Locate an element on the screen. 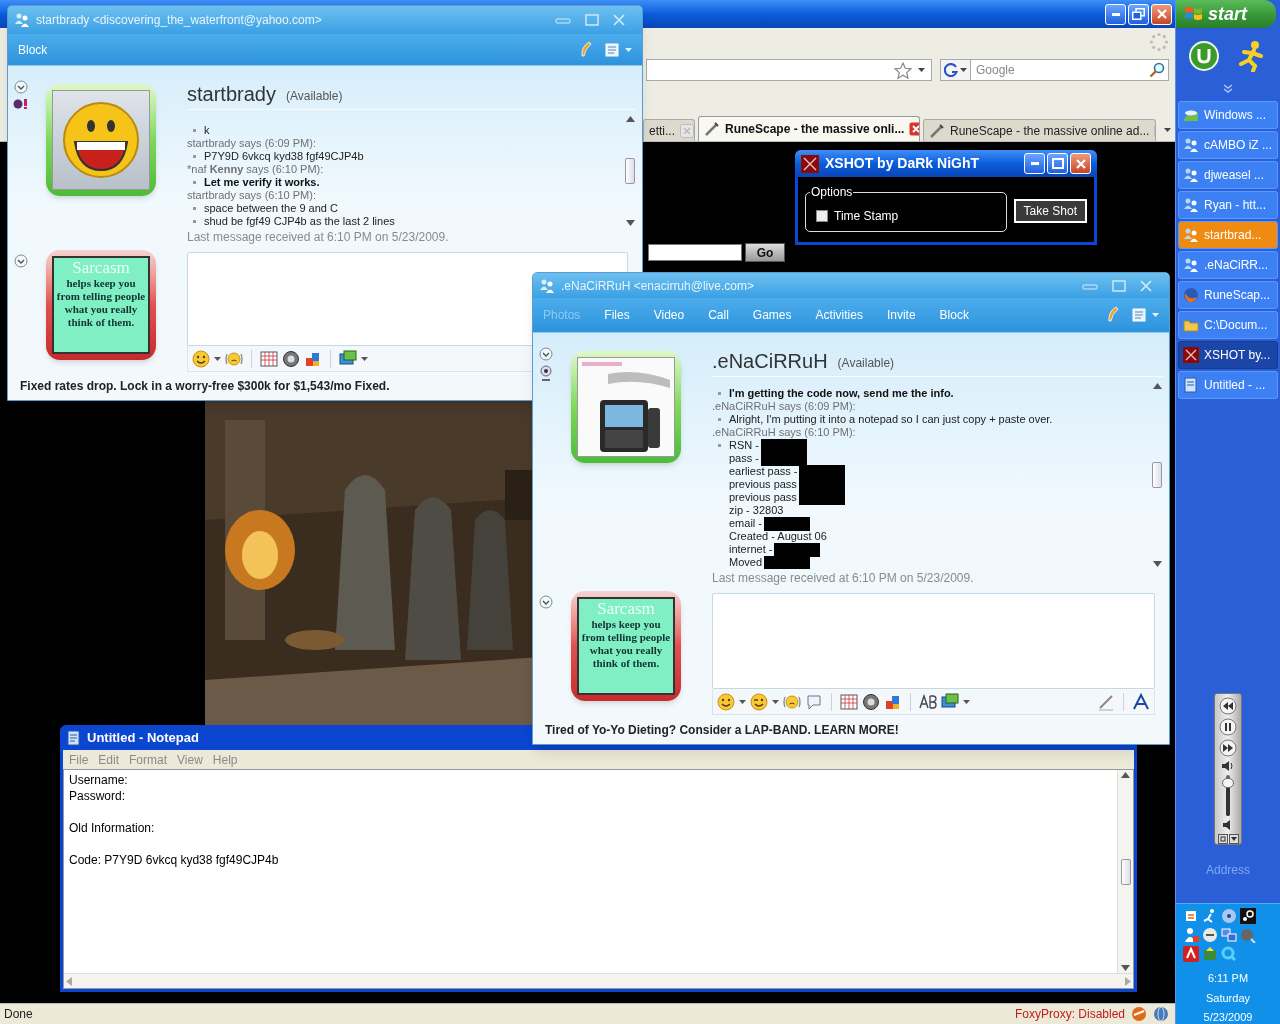 The image size is (1280, 1024). clock-text: 5/23/2009 is located at coordinates (1228, 1016).